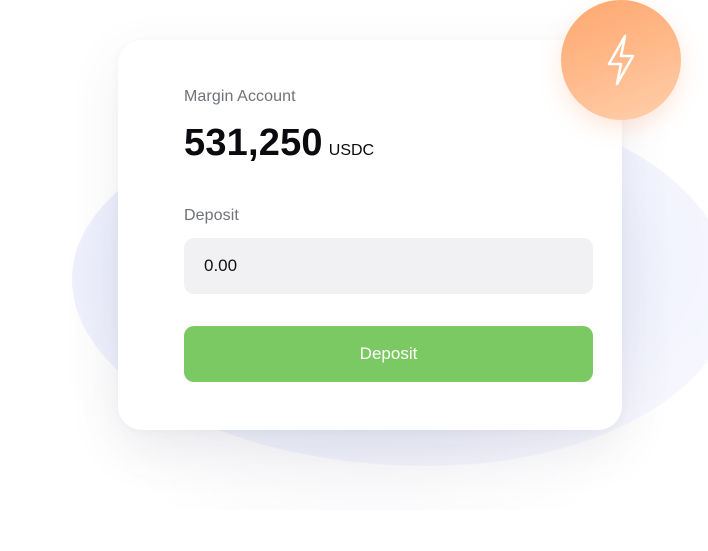 The image size is (708, 551). Describe the element at coordinates (388, 354) in the screenshot. I see `deposit-button: Deposit` at that location.